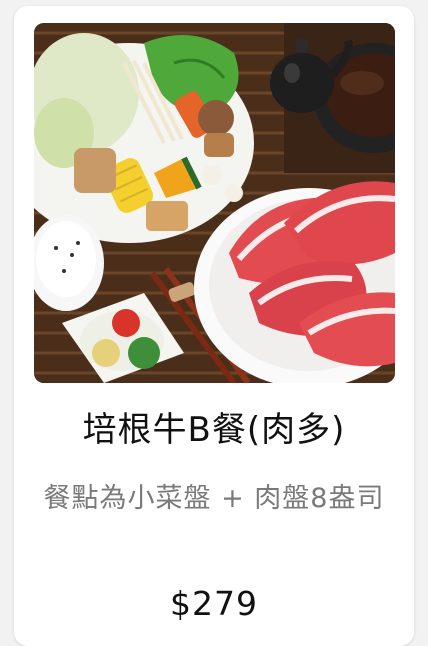 Image resolution: width=428 pixels, height=646 pixels. Describe the element at coordinates (214, 498) in the screenshot. I see `menu-item-description: 餐點為小菜盤 + 肉盤8盎司` at that location.